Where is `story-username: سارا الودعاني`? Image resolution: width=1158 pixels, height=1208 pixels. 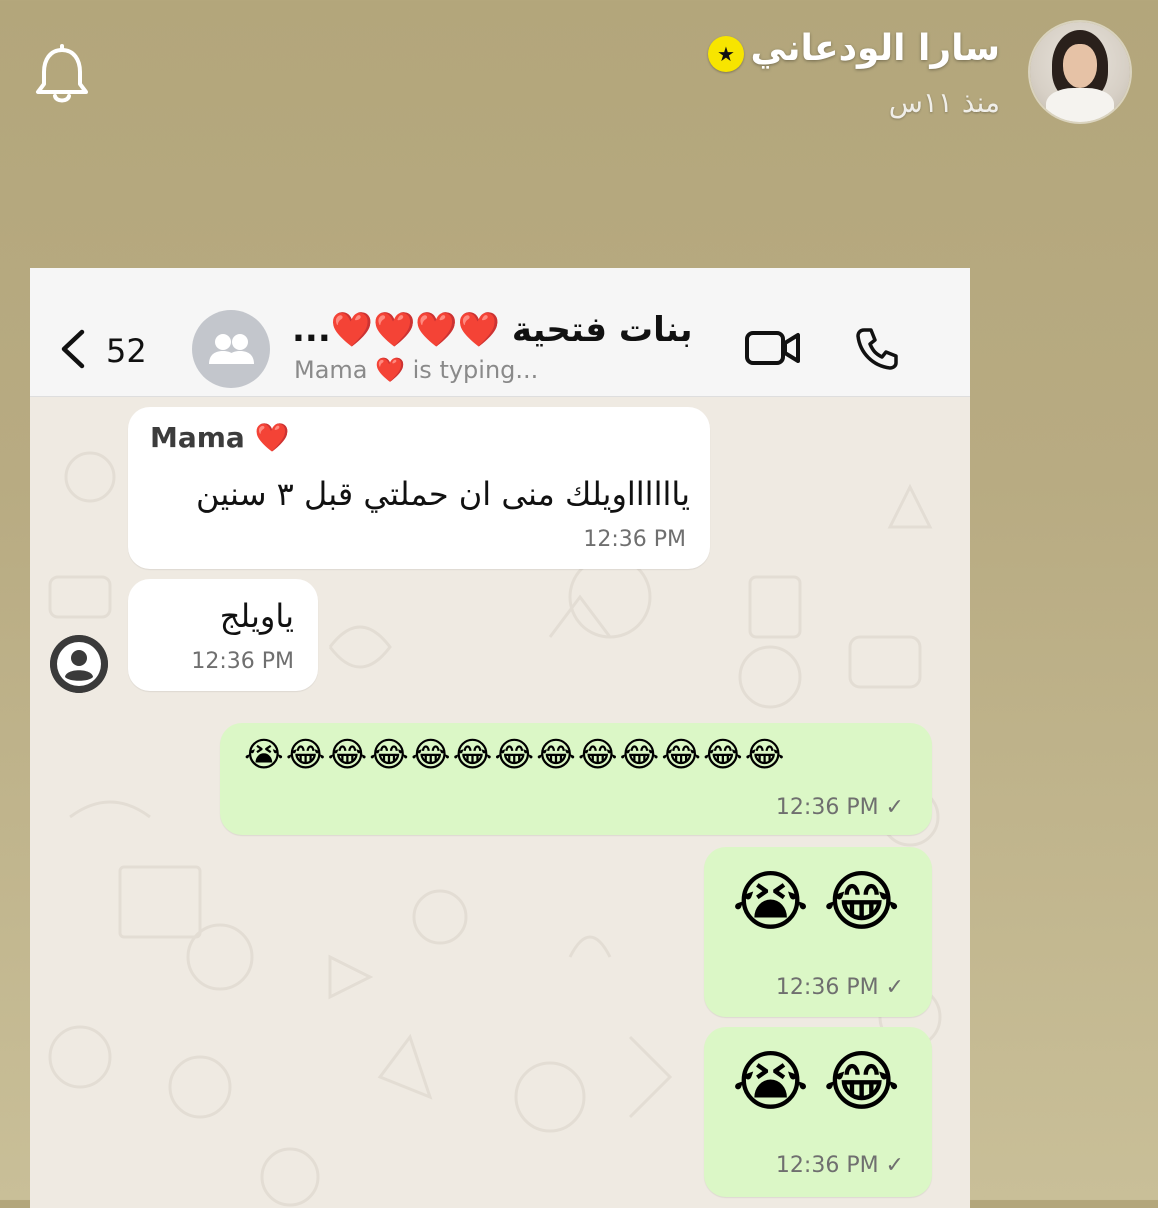 story-username: سارا الودعاني is located at coordinates (875, 48).